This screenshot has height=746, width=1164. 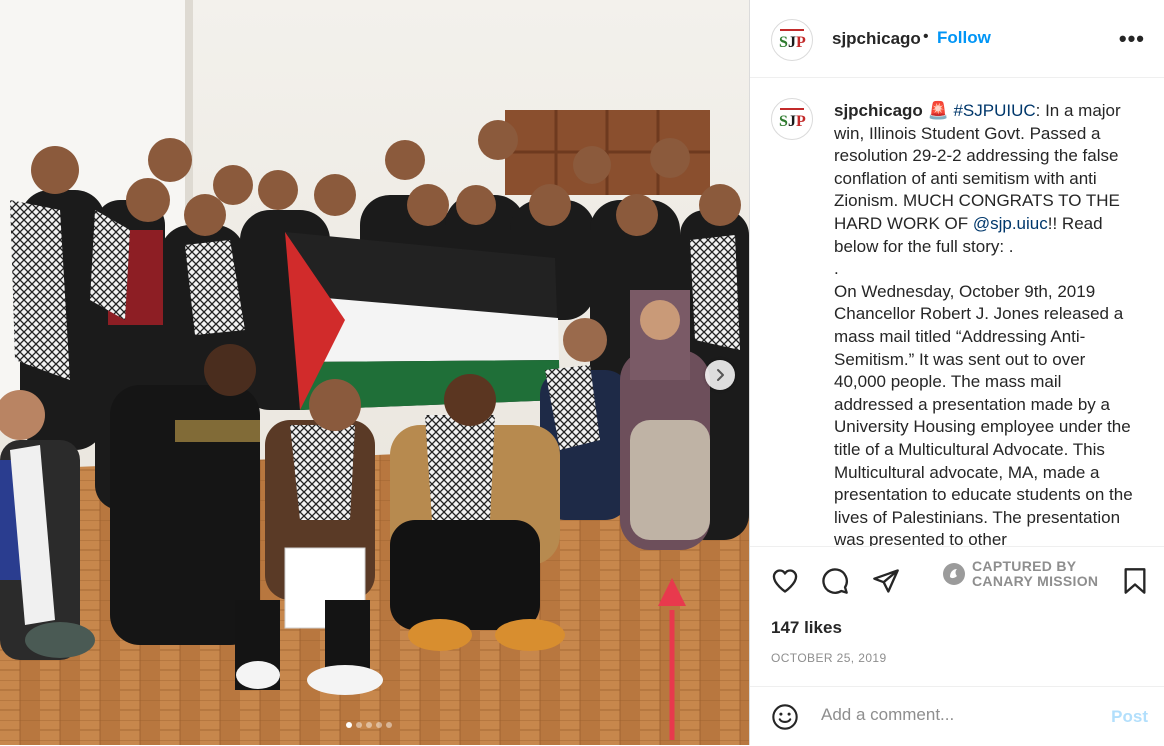 What do you see at coordinates (1024, 566) in the screenshot?
I see `watermark-line1: CAPTURED BY` at bounding box center [1024, 566].